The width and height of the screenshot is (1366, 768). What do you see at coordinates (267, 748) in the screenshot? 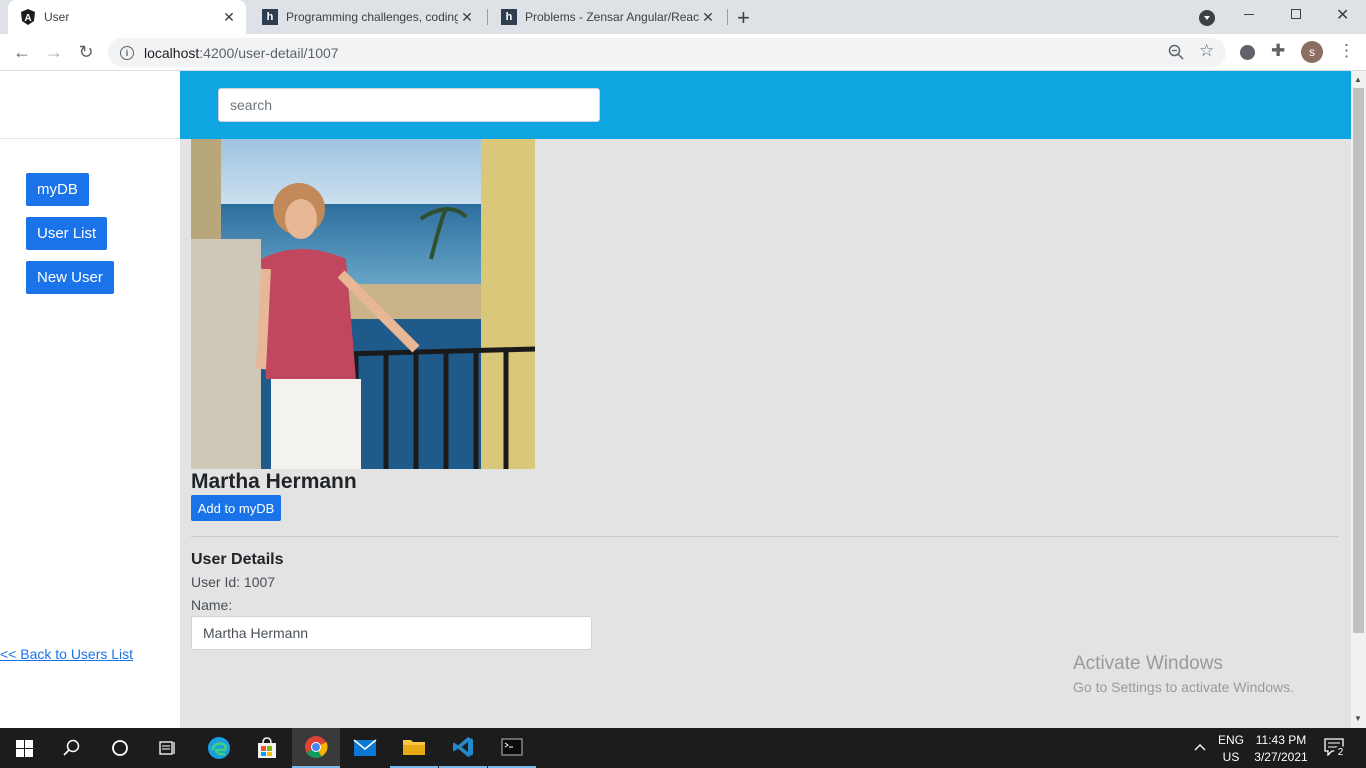
I see `store-icon` at bounding box center [267, 748].